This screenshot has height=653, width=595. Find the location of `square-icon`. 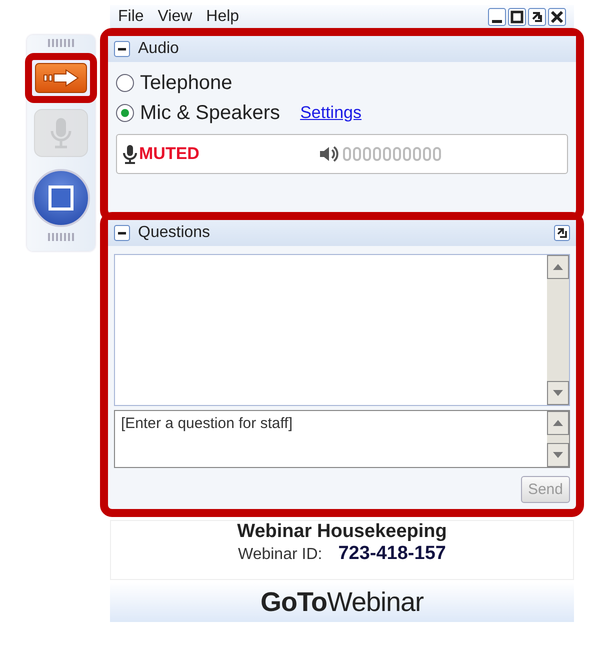

square-icon is located at coordinates (61, 198).